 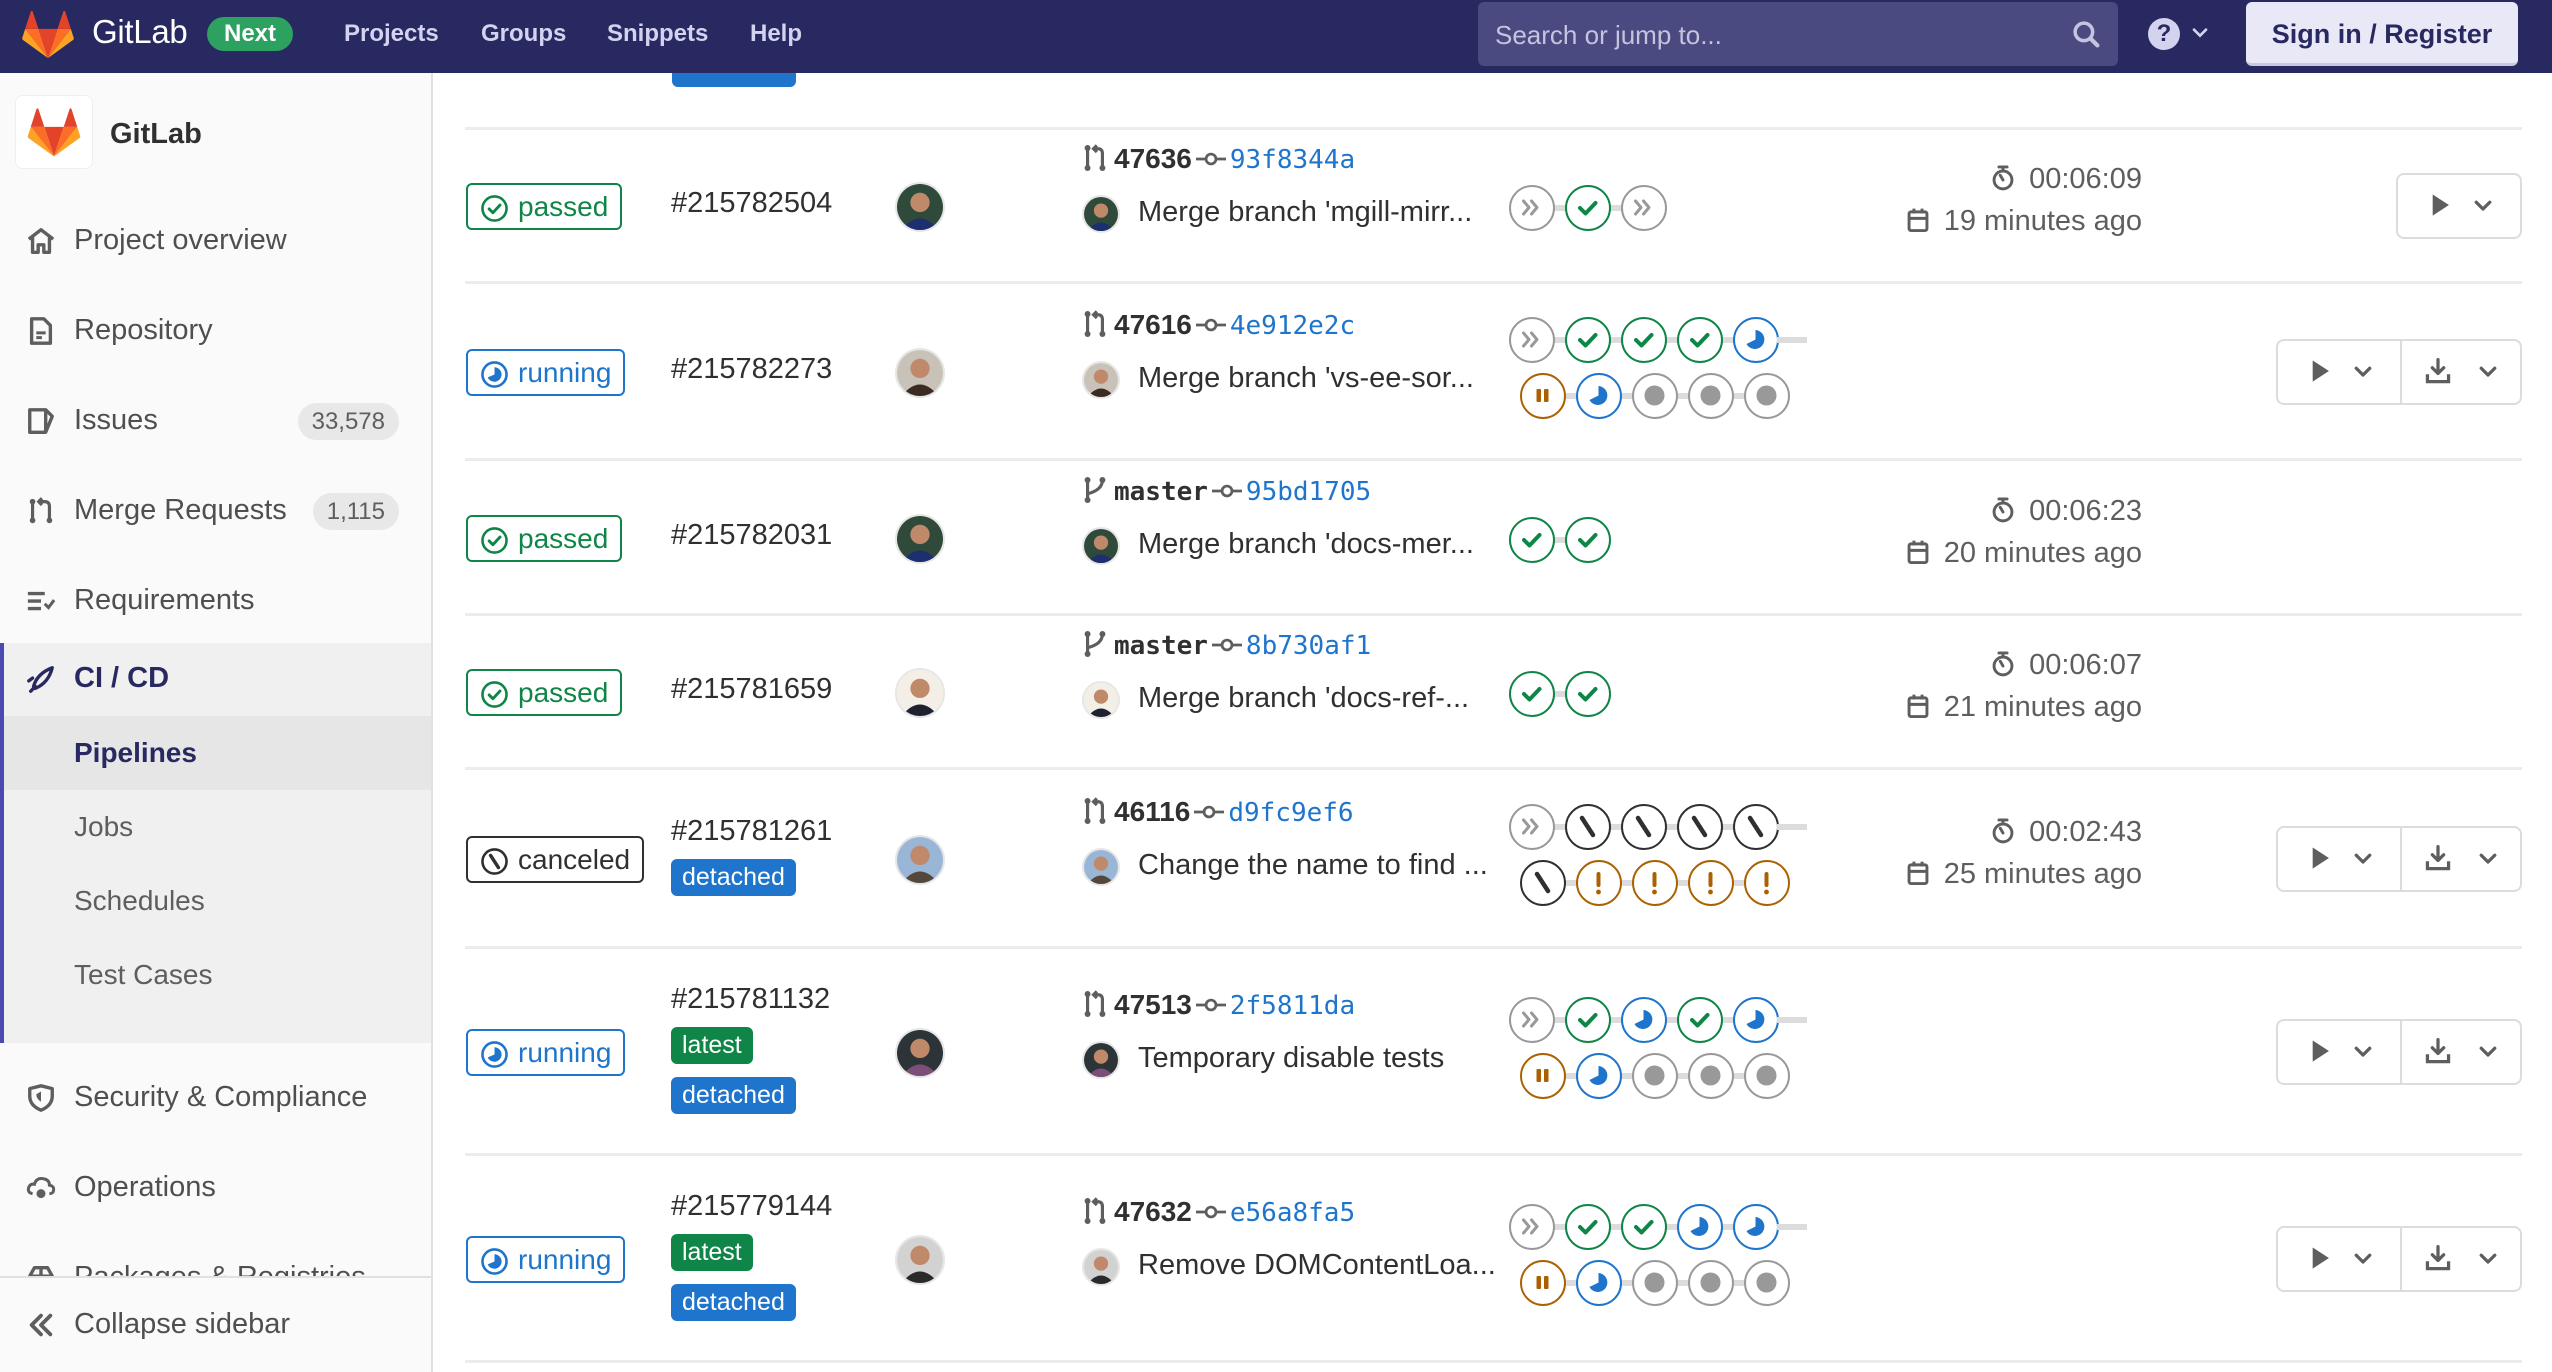 I want to click on sidebar-subitem-schedules: Schedules, so click(x=217, y=901).